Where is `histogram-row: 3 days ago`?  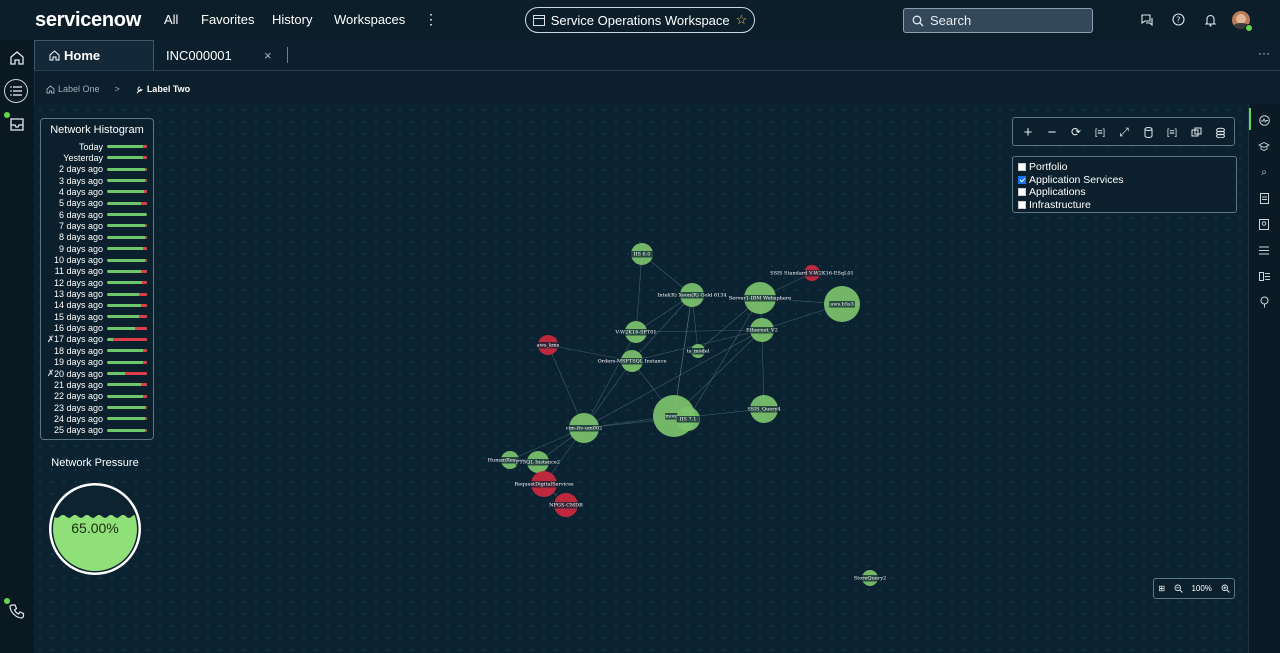
histogram-row: 3 days ago is located at coordinates (97, 180).